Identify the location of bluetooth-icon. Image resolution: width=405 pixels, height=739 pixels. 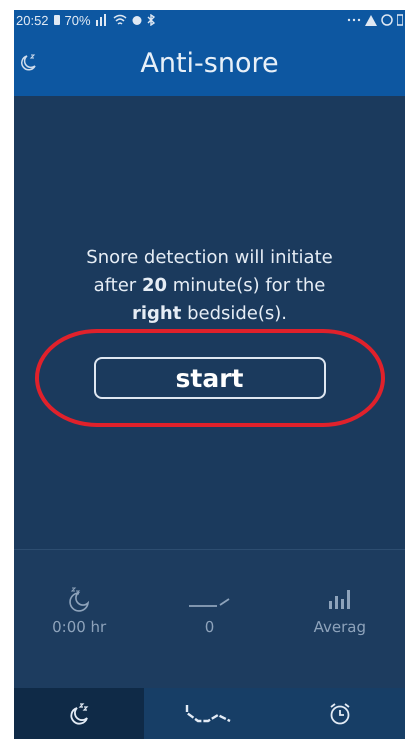
(150, 20).